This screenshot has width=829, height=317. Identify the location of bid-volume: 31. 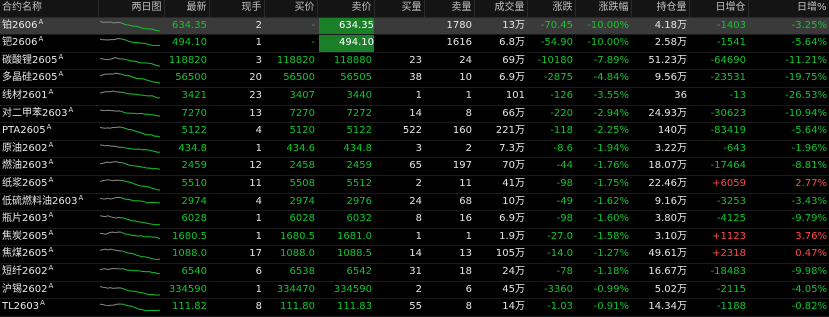
(415, 271).